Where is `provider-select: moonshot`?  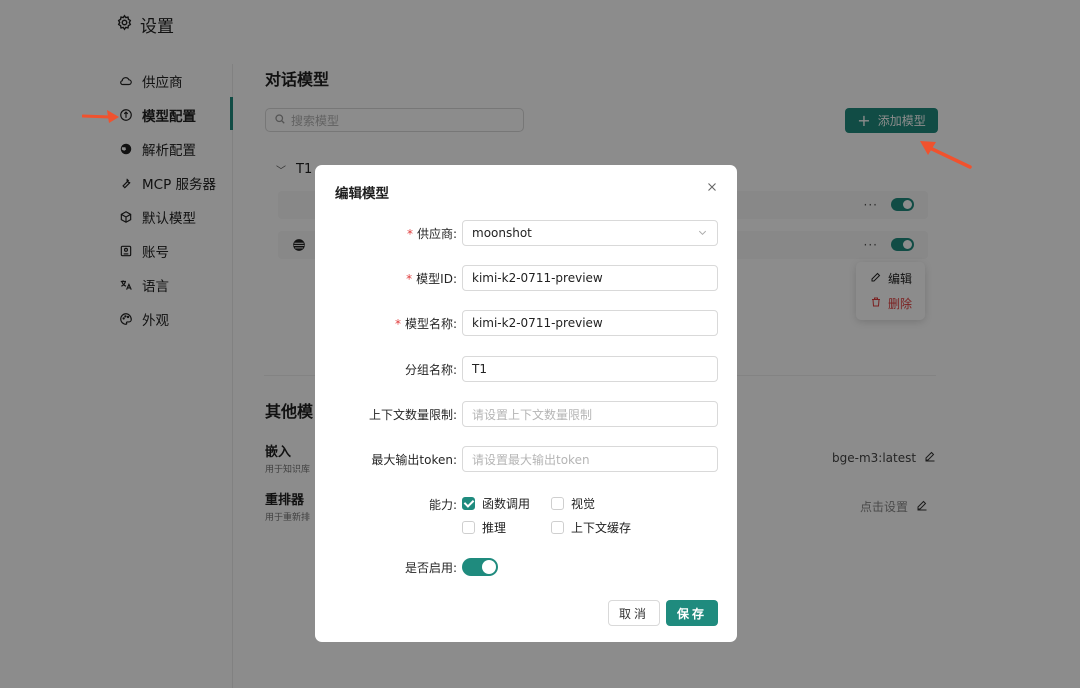 provider-select: moonshot is located at coordinates (590, 233).